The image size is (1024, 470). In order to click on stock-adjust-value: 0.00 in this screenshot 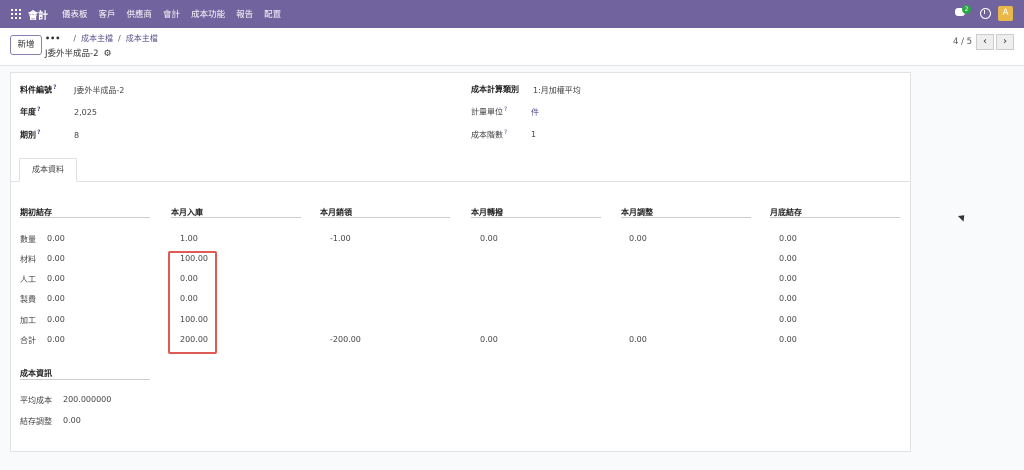, I will do `click(72, 420)`.